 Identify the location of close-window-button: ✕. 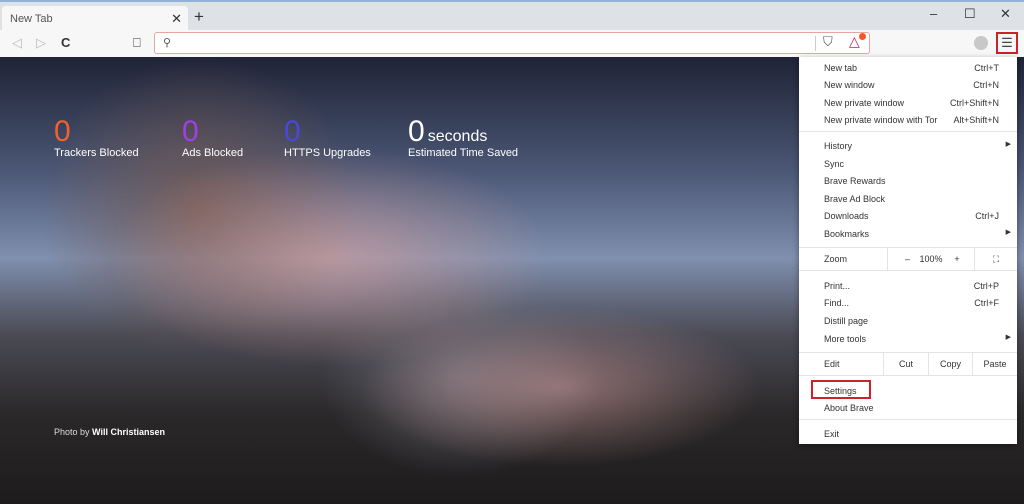
(1005, 14).